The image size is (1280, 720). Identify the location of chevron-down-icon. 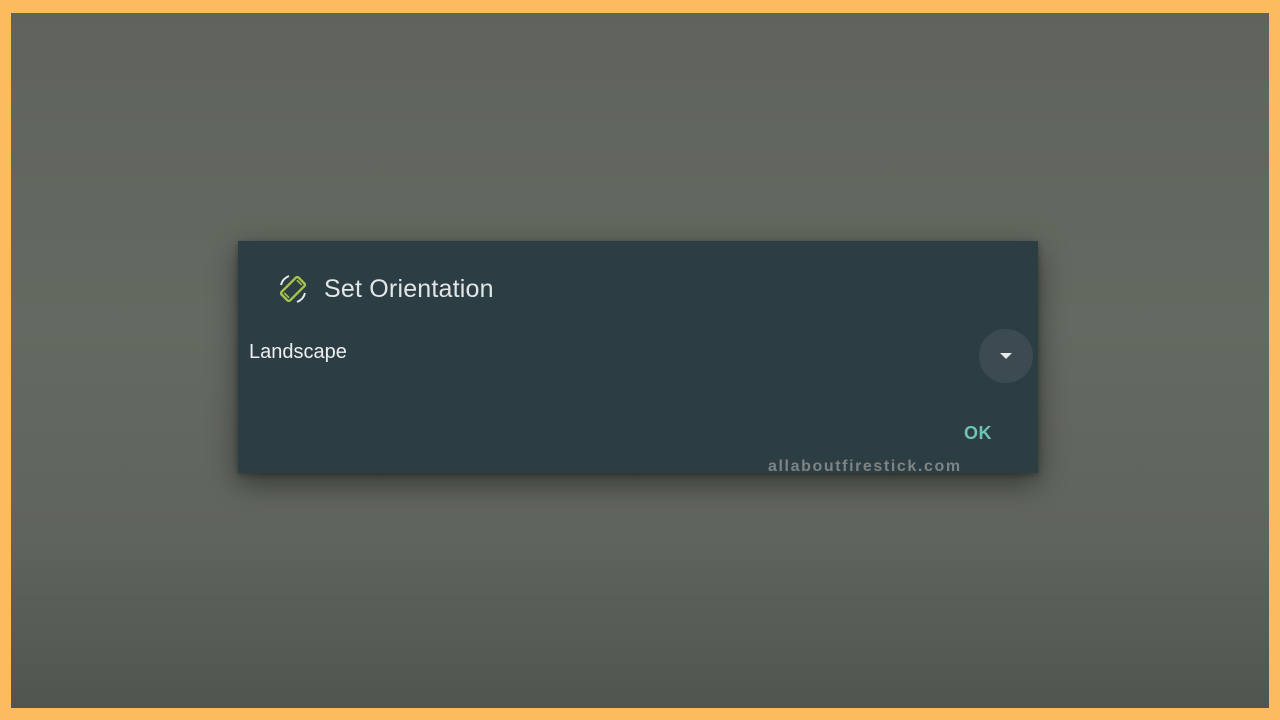
(1006, 356).